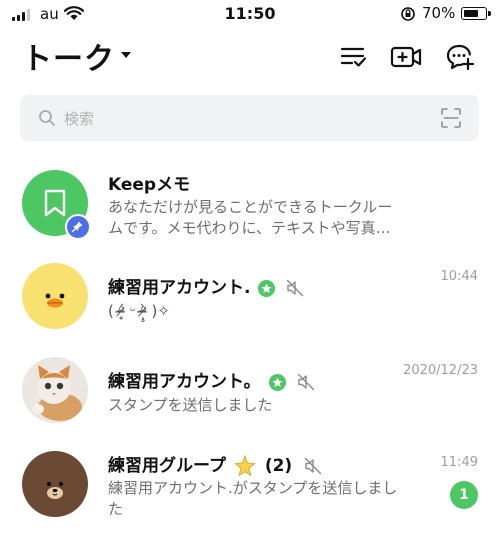 This screenshot has height=536, width=500. What do you see at coordinates (47, 118) in the screenshot?
I see `search-icon` at bounding box center [47, 118].